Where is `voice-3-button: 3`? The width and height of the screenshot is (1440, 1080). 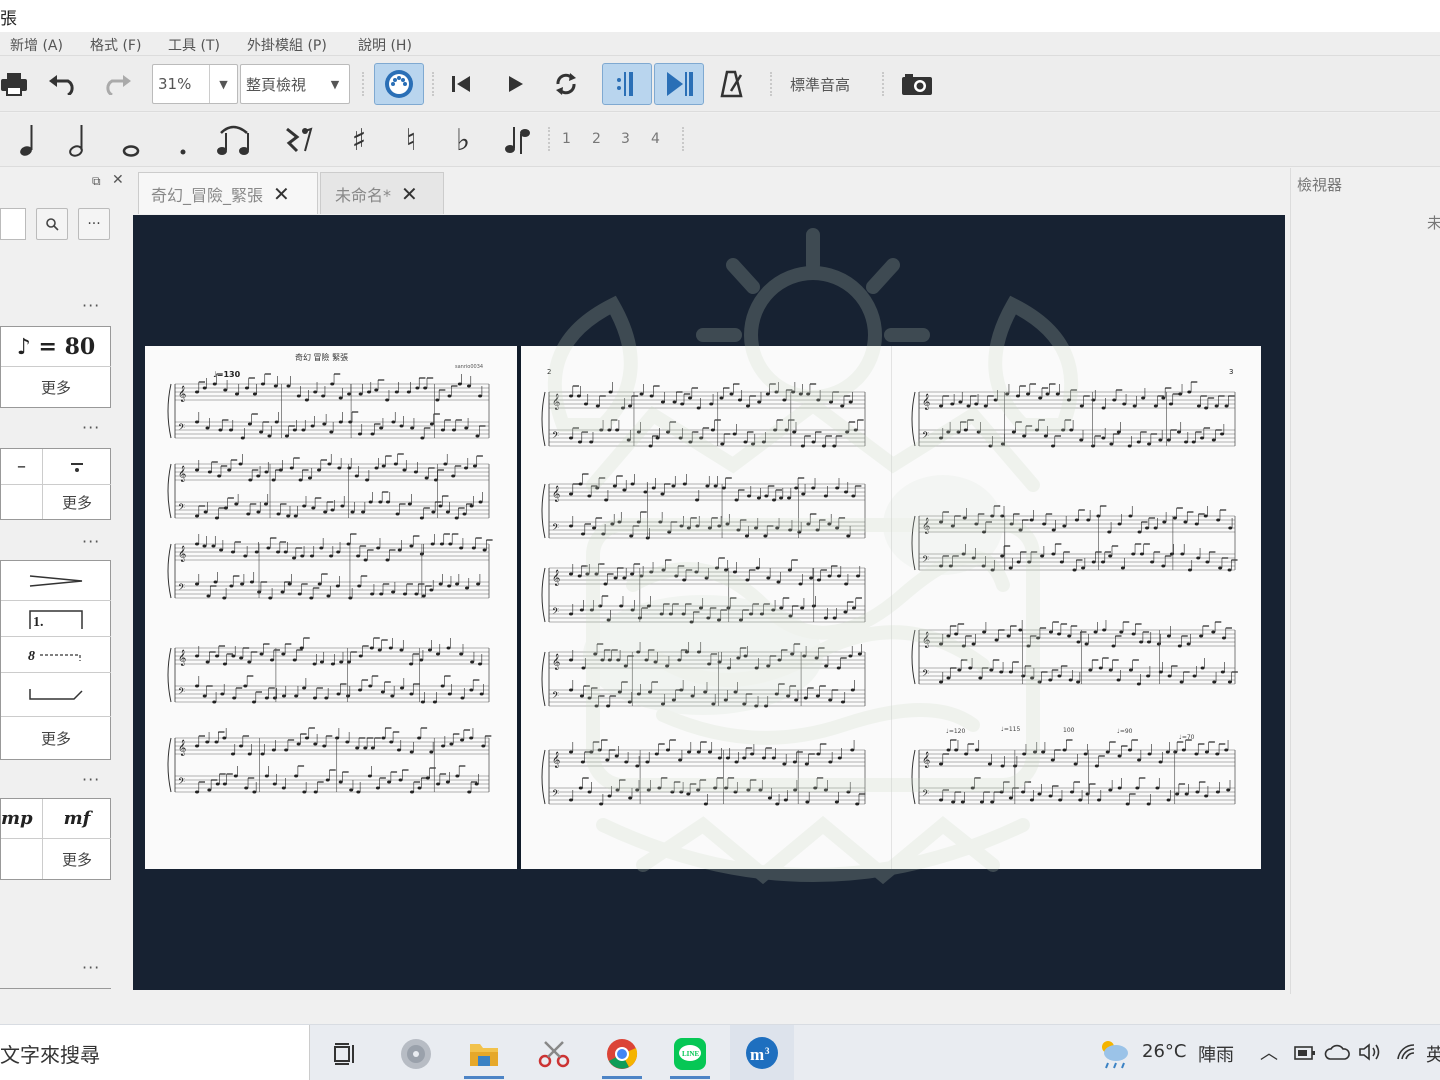
voice-3-button: 3 is located at coordinates (625, 139).